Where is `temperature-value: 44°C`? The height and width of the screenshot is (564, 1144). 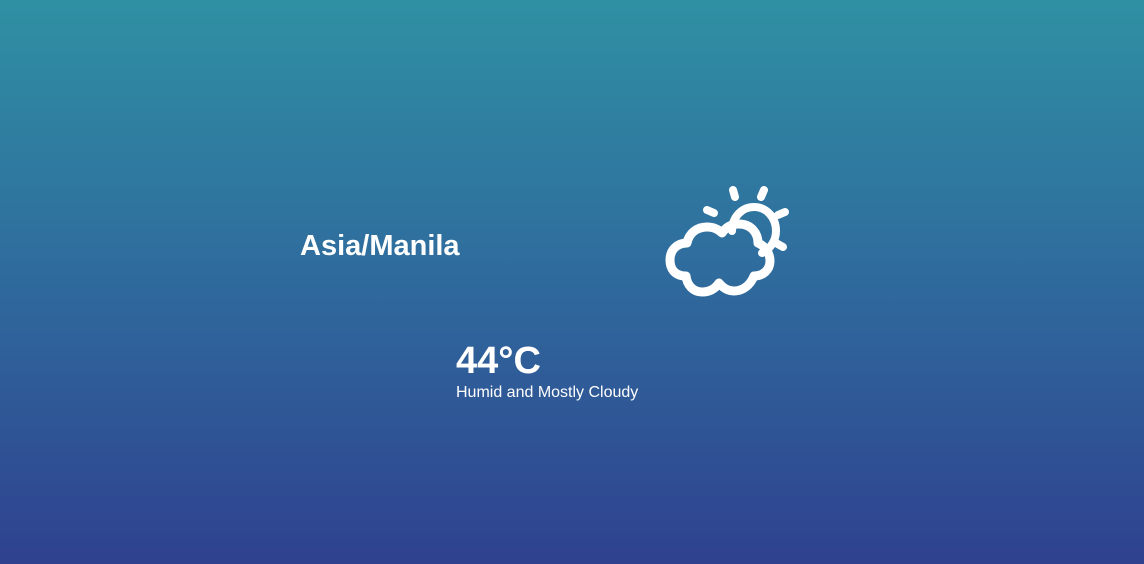
temperature-value: 44°C is located at coordinates (498, 361).